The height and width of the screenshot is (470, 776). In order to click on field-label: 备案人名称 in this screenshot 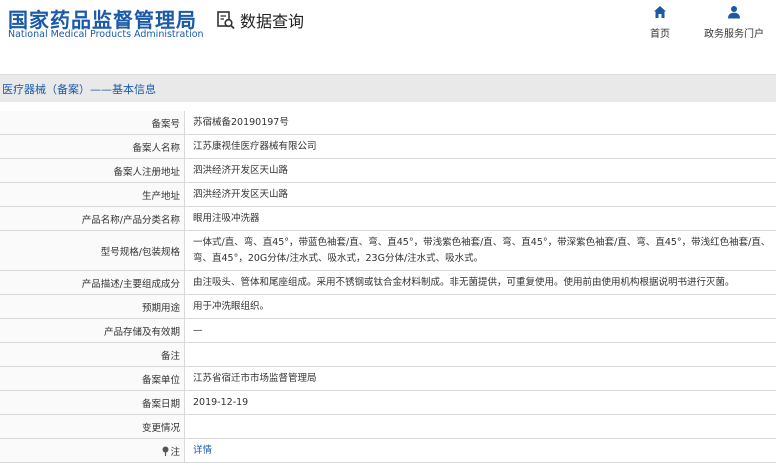, I will do `click(92, 146)`.